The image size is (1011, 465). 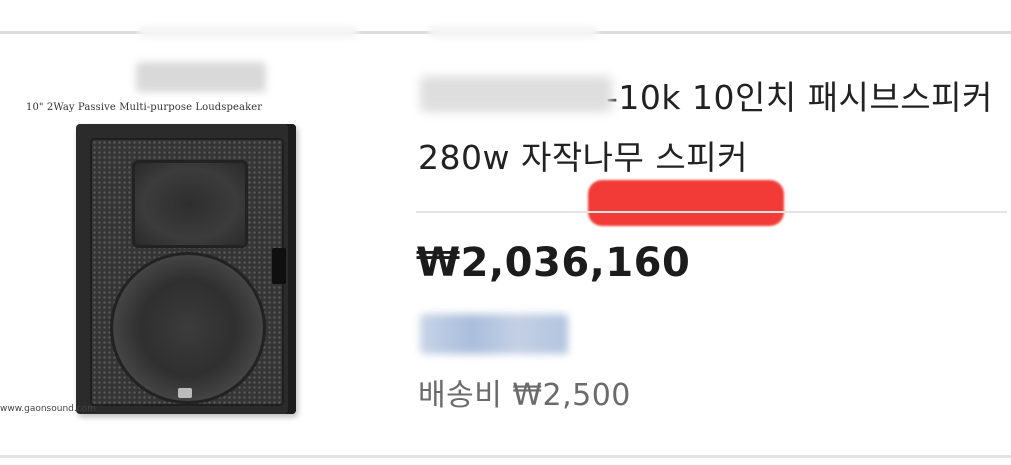 What do you see at coordinates (686, 203) in the screenshot?
I see `red-redaction-mark` at bounding box center [686, 203].